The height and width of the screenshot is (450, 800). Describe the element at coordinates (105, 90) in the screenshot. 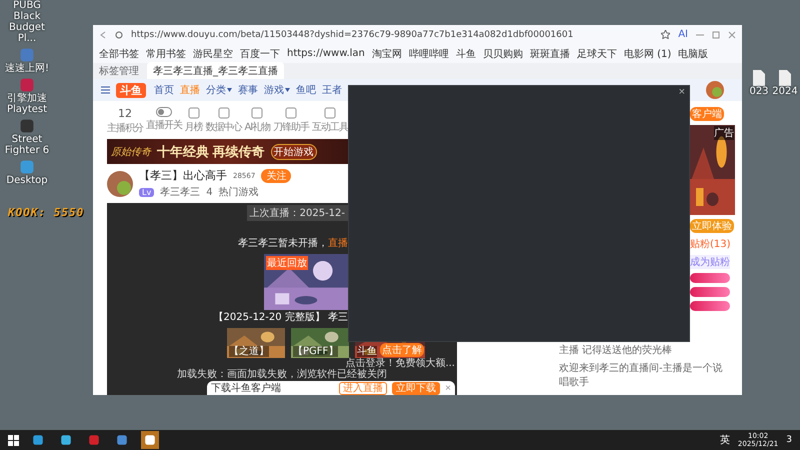

I see `menu-icon` at that location.